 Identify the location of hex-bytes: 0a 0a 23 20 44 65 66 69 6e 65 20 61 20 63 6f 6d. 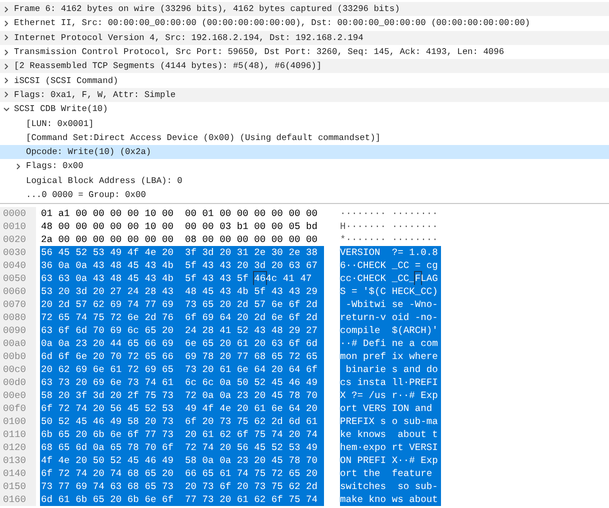
(182, 343).